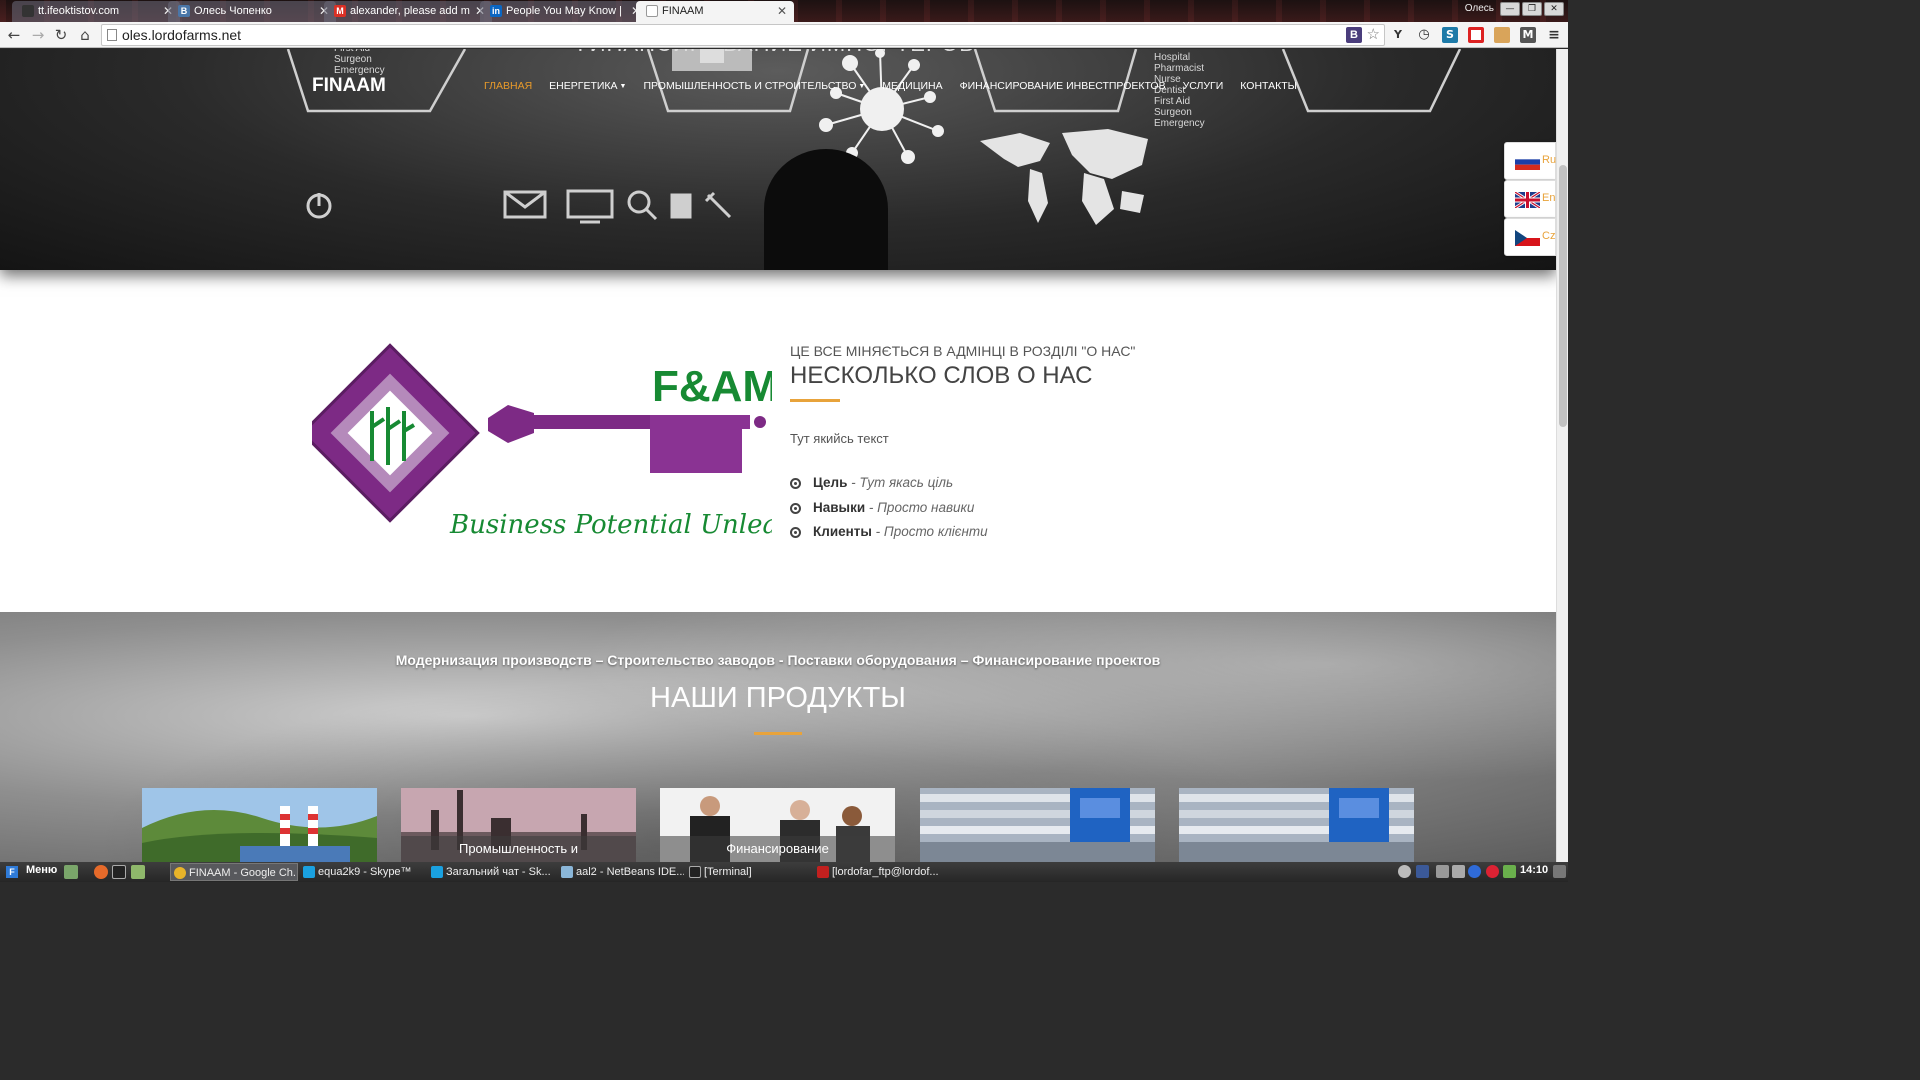 The image size is (1920, 1080). What do you see at coordinates (1554, 9) in the screenshot?
I see `close-window-icon: ✕` at bounding box center [1554, 9].